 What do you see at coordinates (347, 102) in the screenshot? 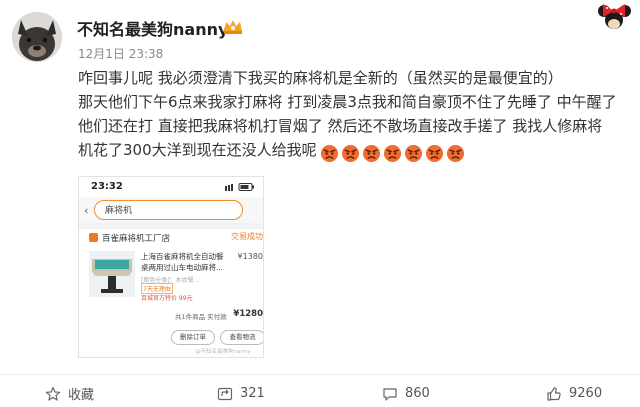
I see `post-line: 那天他们下午6点来我家打麻将 打到凌晨3点我和简自豪顶不住了先睡了 中午醒了` at bounding box center [347, 102].